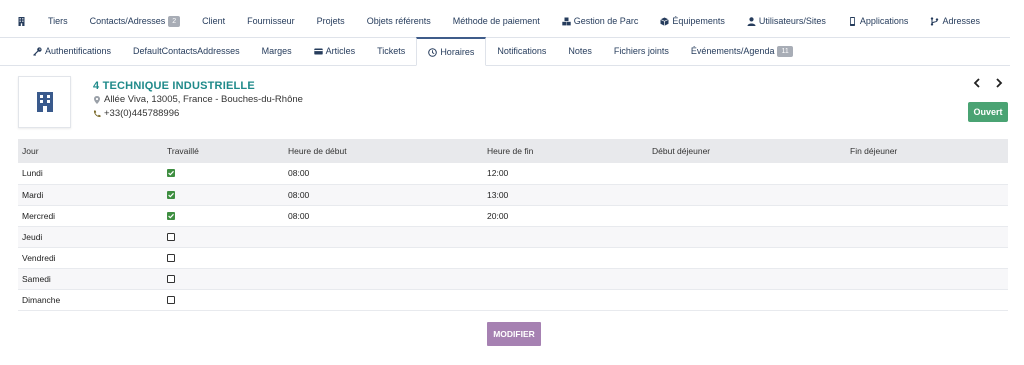 Image resolution: width=1024 pixels, height=365 pixels. I want to click on tab-label: Notes, so click(580, 51).